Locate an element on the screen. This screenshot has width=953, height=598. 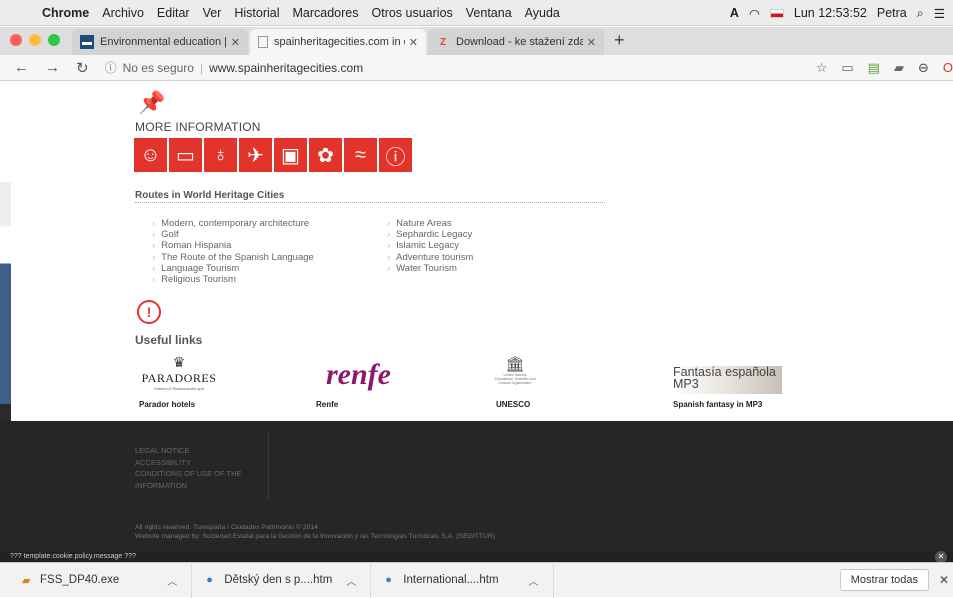
menu-marcadores: Marcadores is located at coordinates (326, 13).